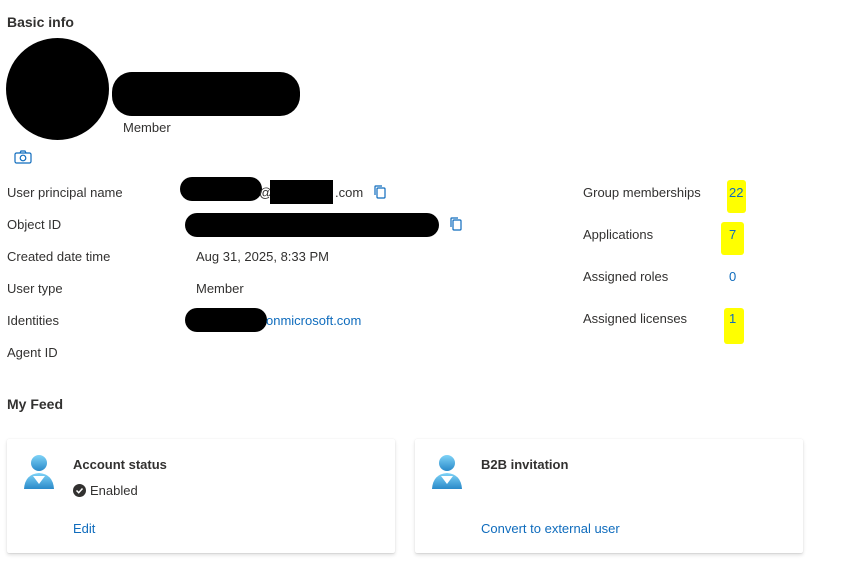 Image resolution: width=867 pixels, height=567 pixels. Describe the element at coordinates (206, 94) in the screenshot. I see `redacted-display-name` at that location.